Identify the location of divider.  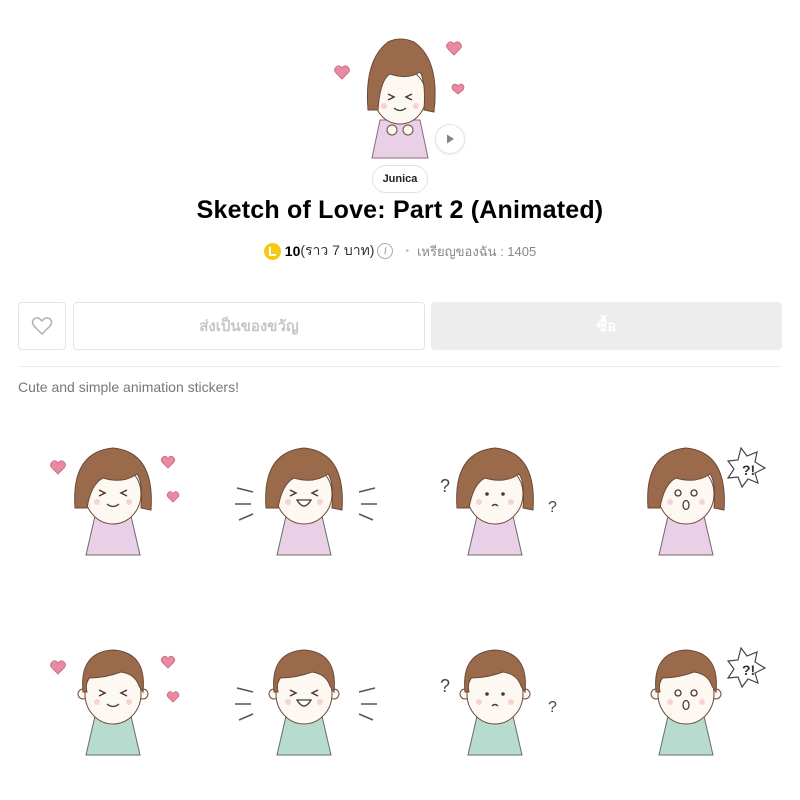
(400, 366).